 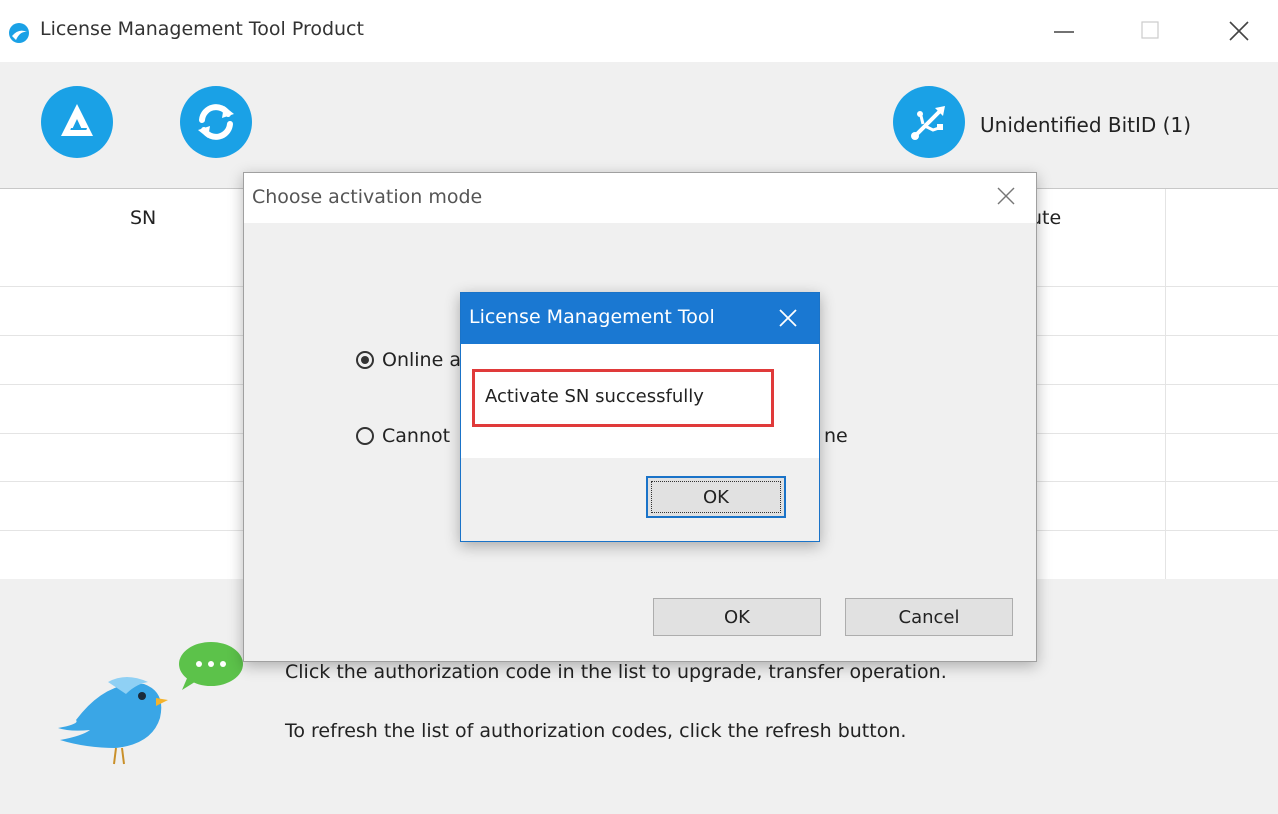 What do you see at coordinates (19, 33) in the screenshot?
I see `app-logo-icon` at bounding box center [19, 33].